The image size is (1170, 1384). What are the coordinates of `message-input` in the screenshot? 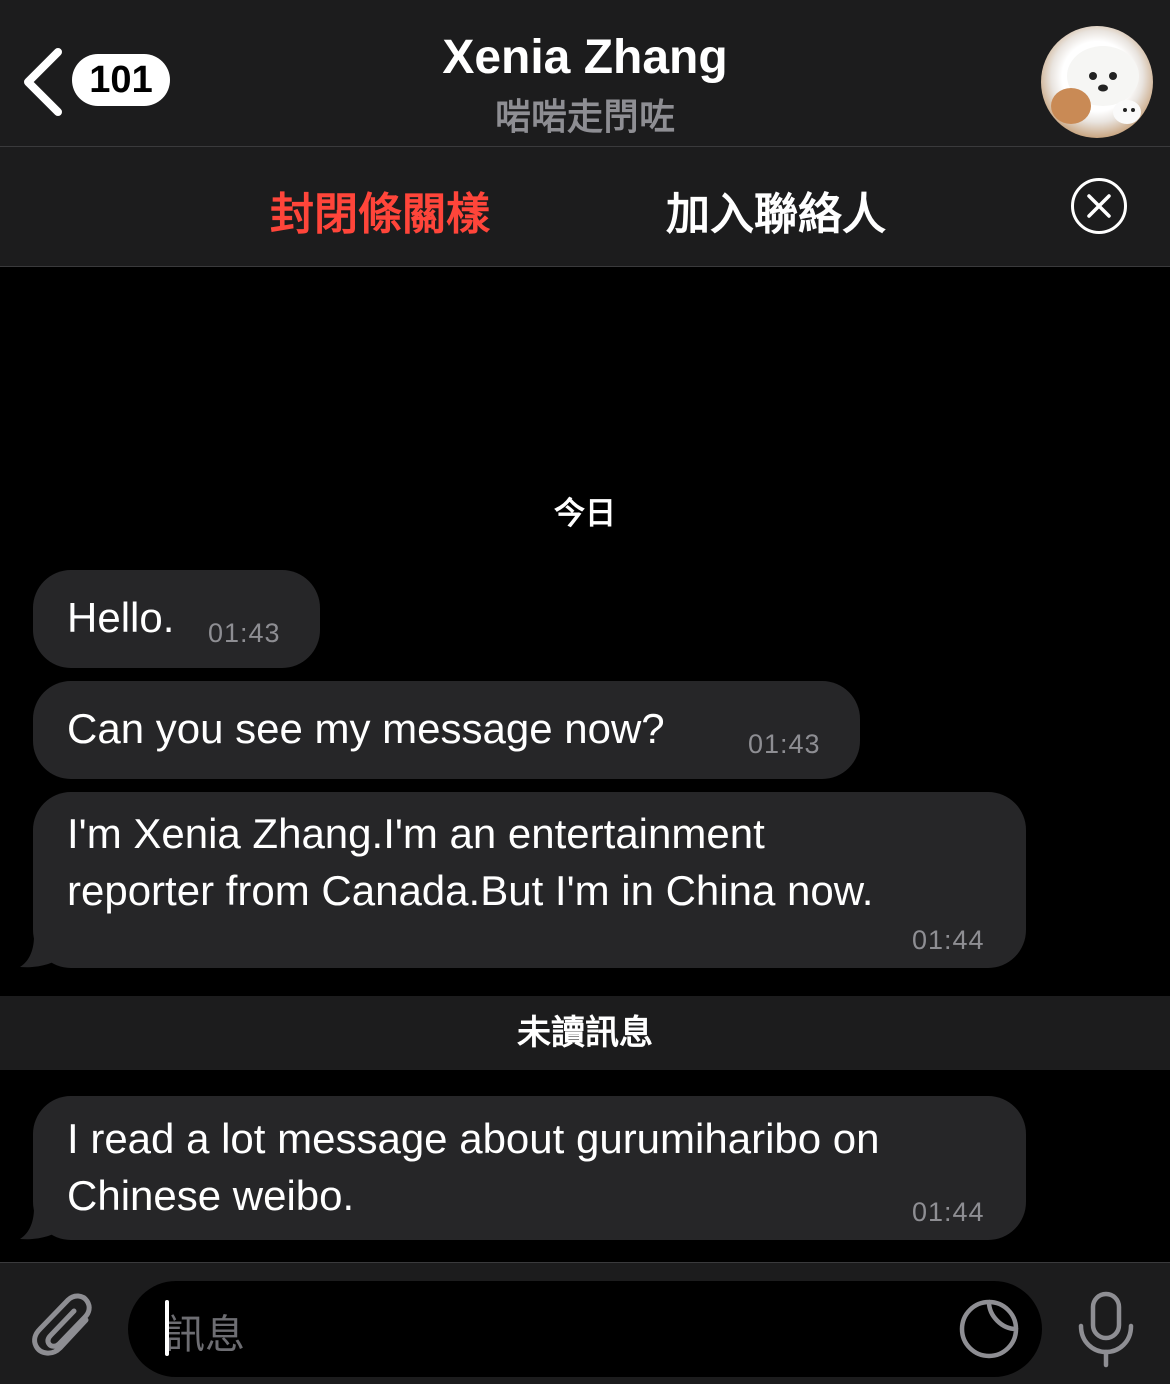 It's located at (585, 1329).